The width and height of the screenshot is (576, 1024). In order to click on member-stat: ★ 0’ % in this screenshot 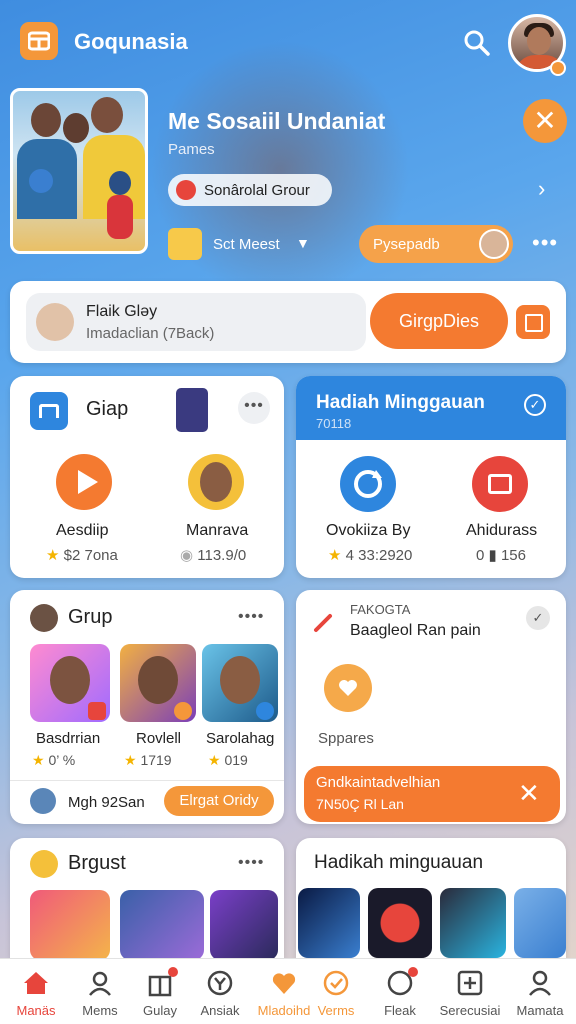, I will do `click(54, 760)`.